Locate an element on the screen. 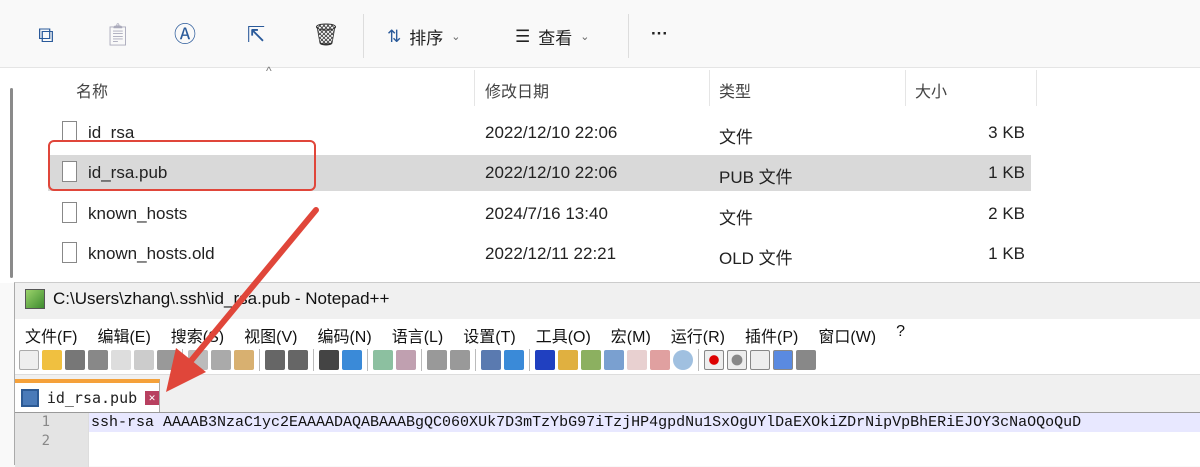 Image resolution: width=1200 pixels, height=467 pixels. share-icon: ⇱ is located at coordinates (256, 35).